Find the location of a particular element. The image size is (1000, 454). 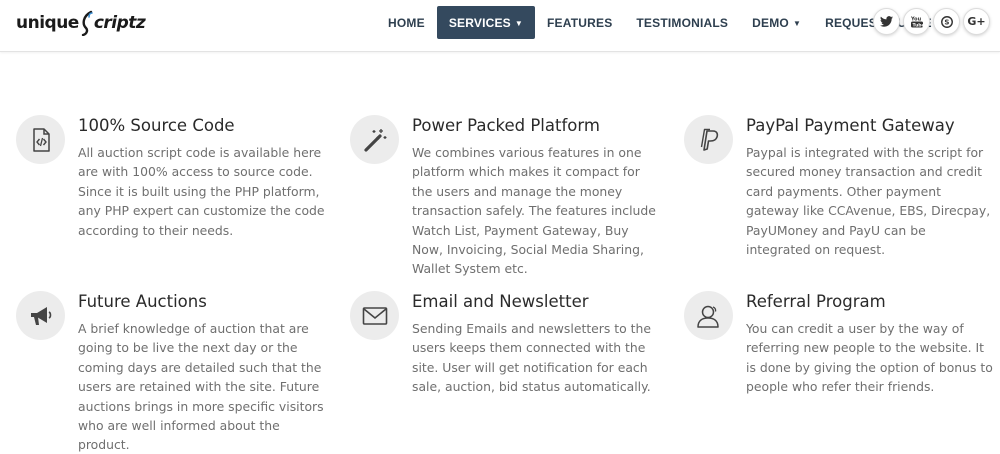

nav-home: HOME is located at coordinates (406, 22).